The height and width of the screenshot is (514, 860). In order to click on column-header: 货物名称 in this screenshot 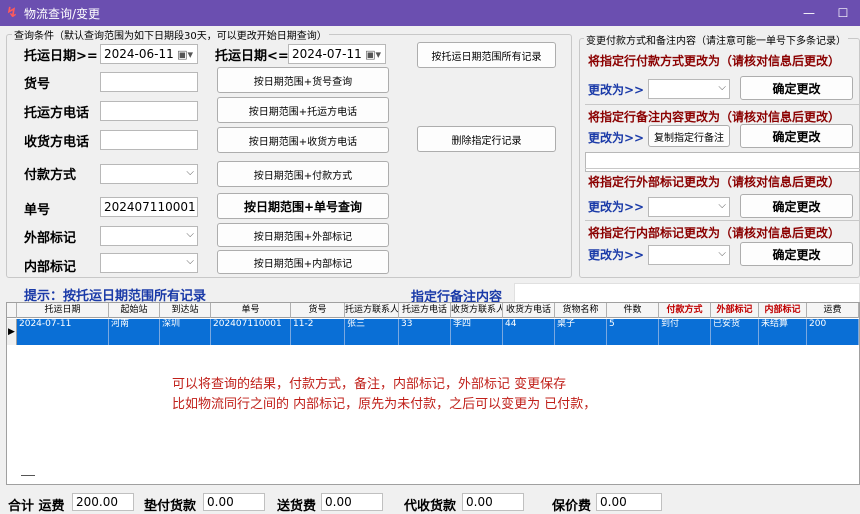, I will do `click(581, 310)`.